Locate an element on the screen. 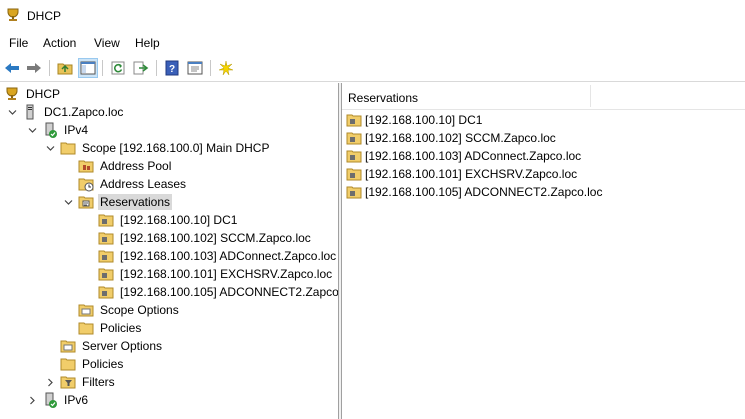 This screenshot has height=419, width=745. menu-file: File is located at coordinates (18, 43).